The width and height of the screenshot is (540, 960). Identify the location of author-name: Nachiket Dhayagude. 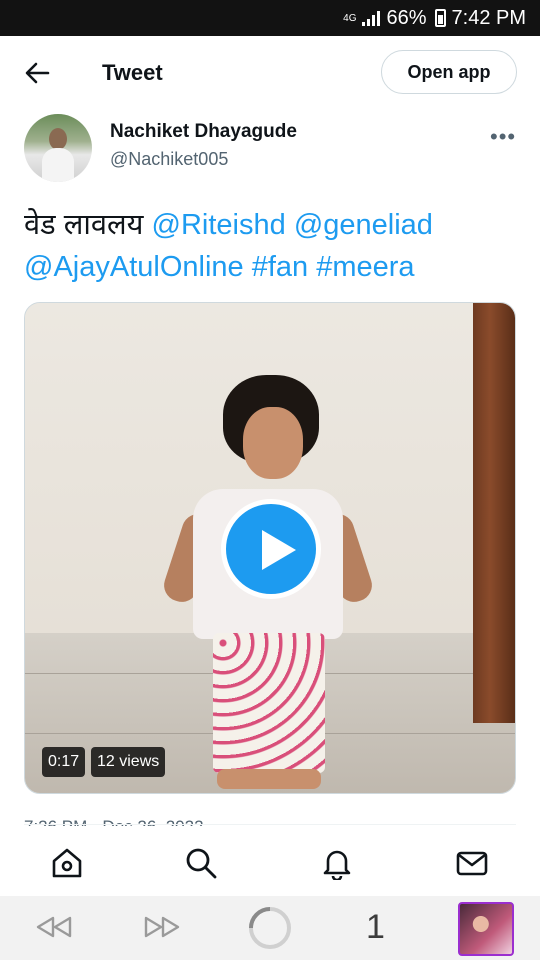
(203, 132).